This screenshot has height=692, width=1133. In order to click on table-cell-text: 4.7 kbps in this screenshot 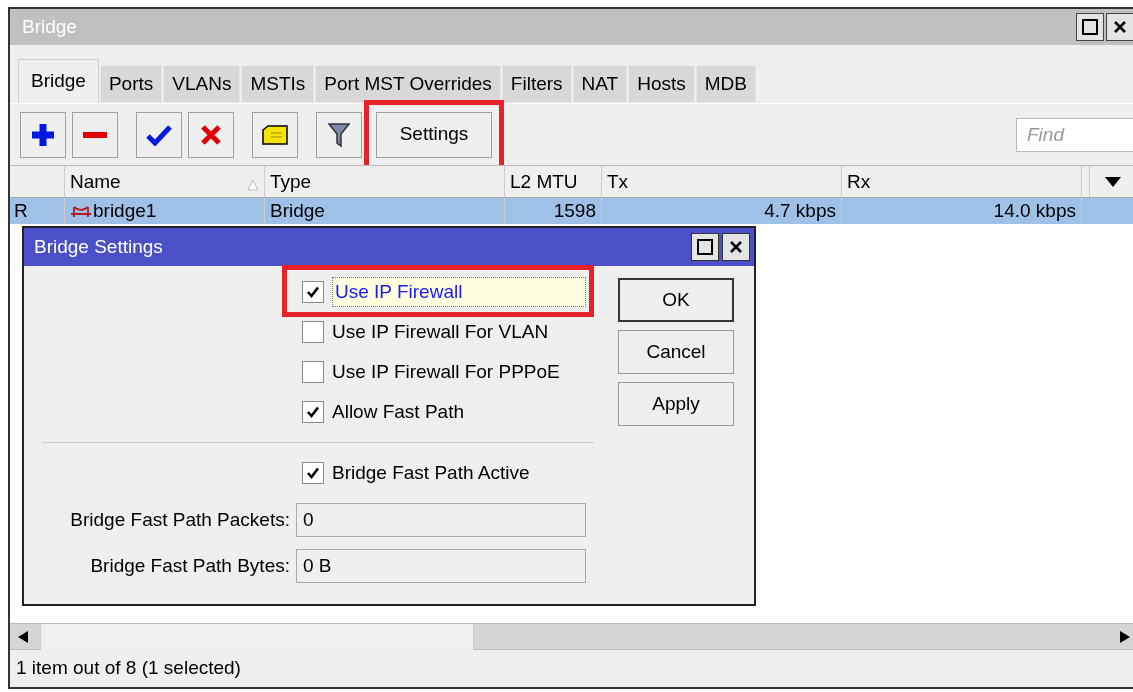, I will do `click(800, 210)`.